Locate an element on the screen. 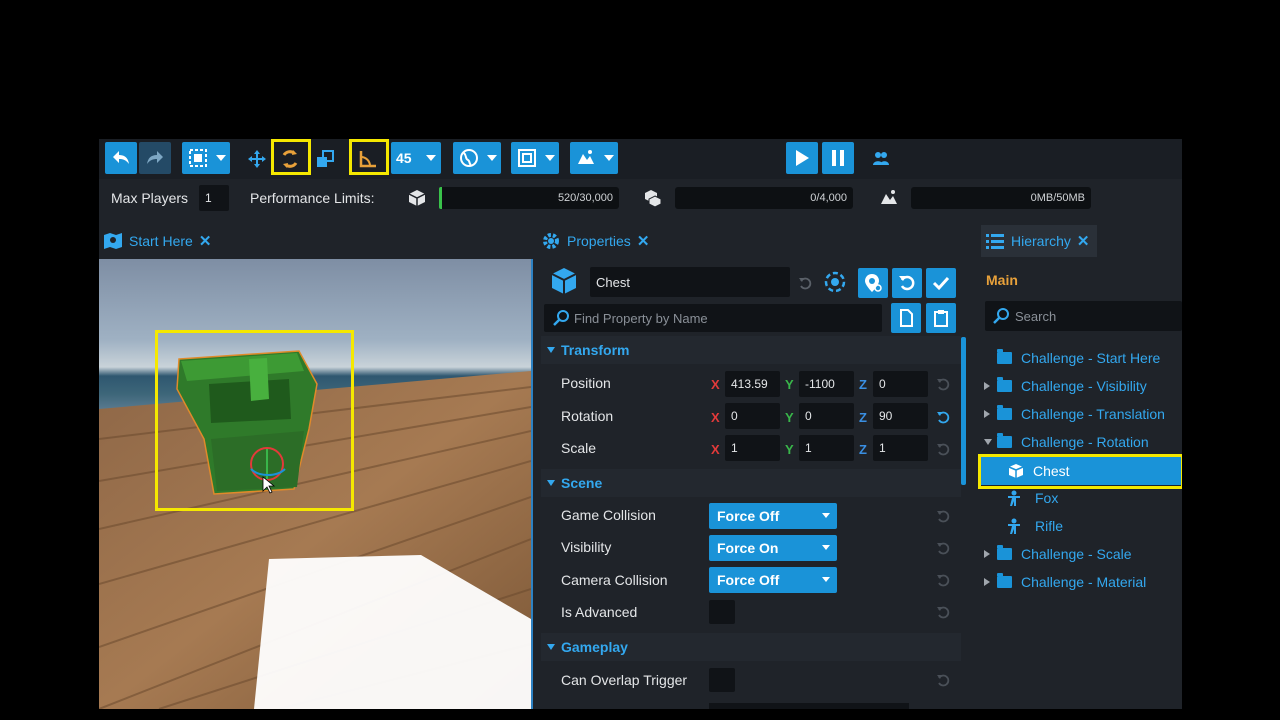 This screenshot has width=1280, height=720. rotation-z-input: 90 is located at coordinates (900, 416).